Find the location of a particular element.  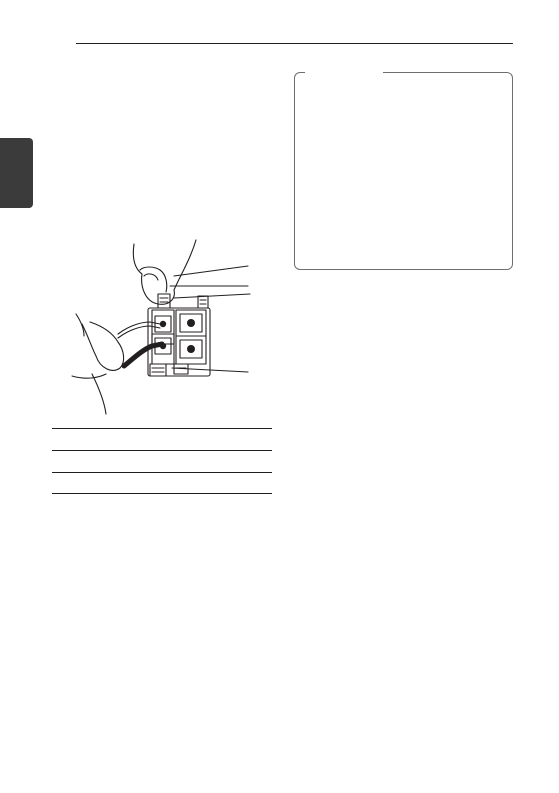

speaker-terminal-illustration is located at coordinates (160, 327).